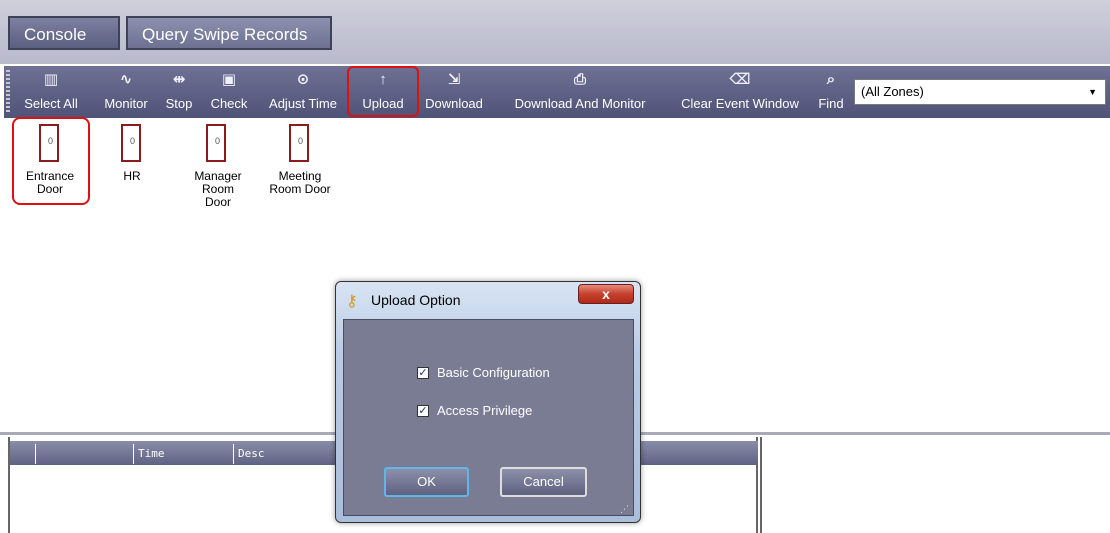 Image resolution: width=1110 pixels, height=533 pixels. I want to click on search-icon: ⌕, so click(831, 79).